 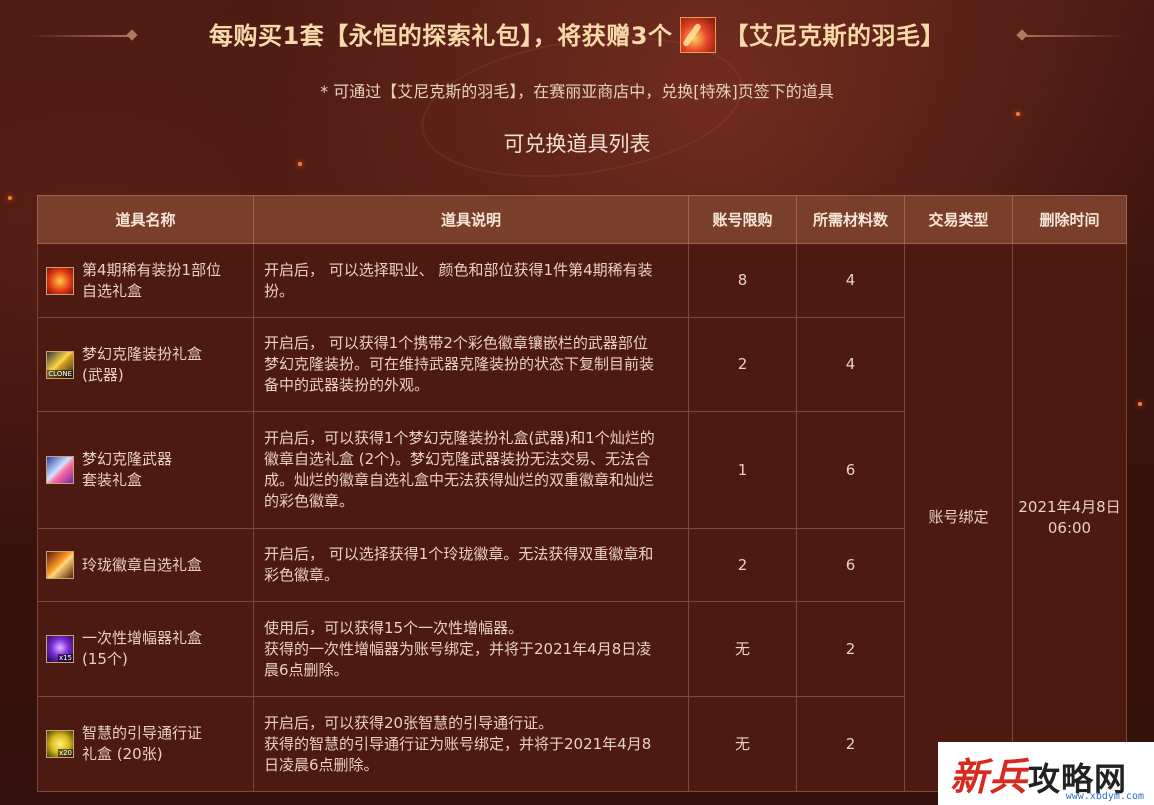 I want to click on item-name: 智慧的引导通行证 礼盒 (20张), so click(x=142, y=743).